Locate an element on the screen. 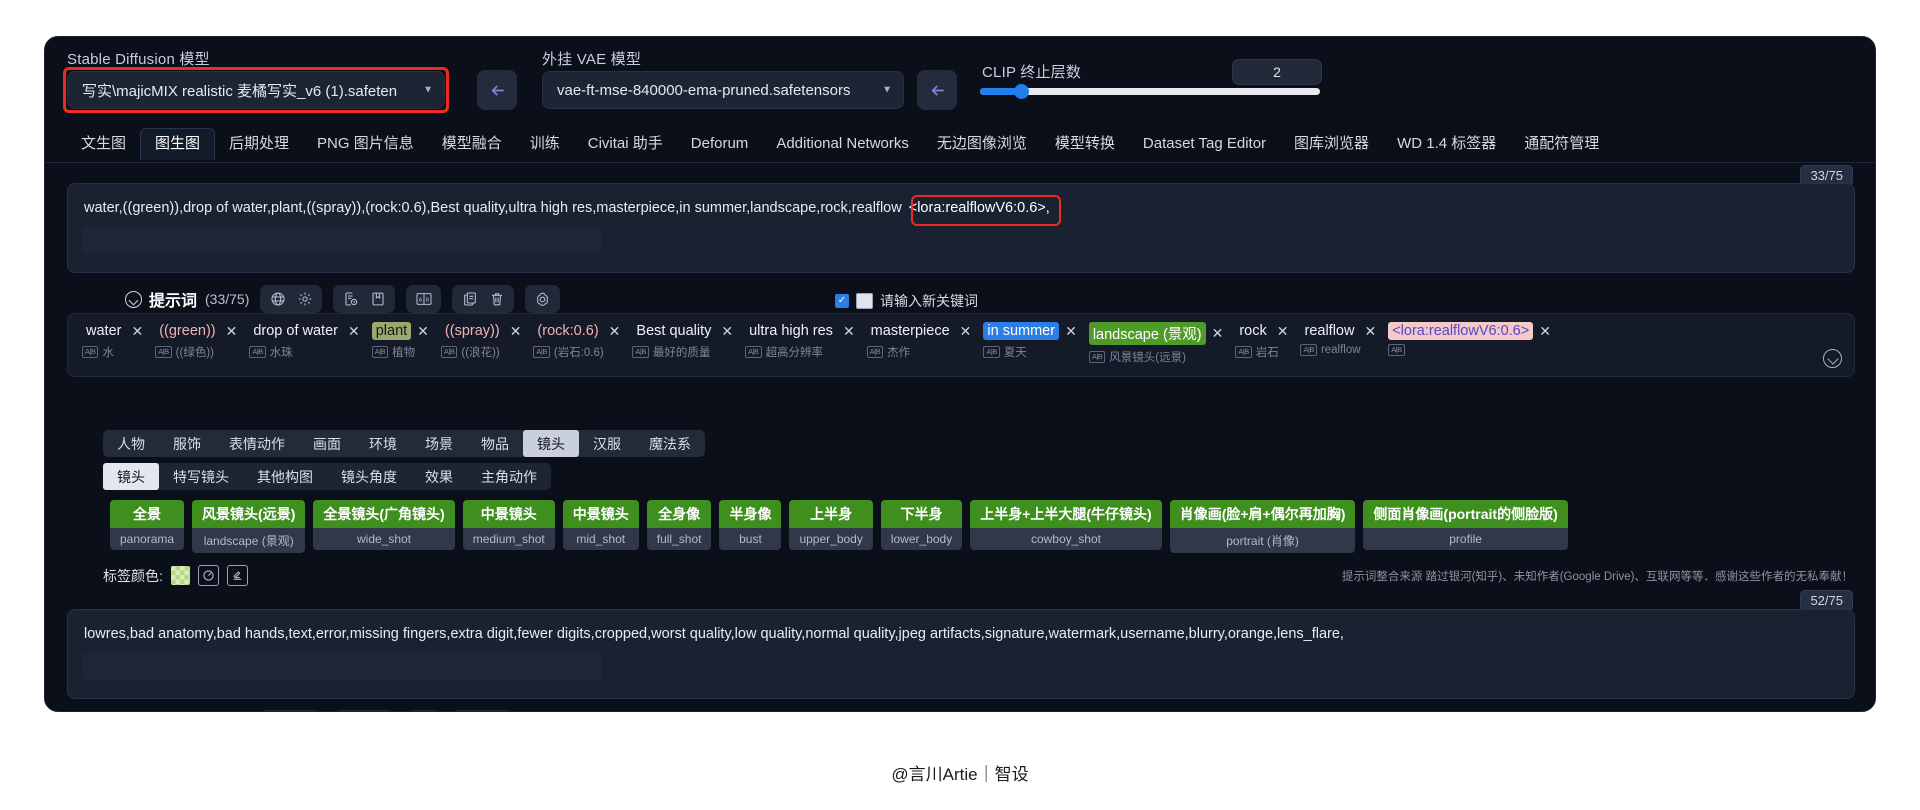 The image size is (1920, 810). subcategory-tab-4: 效果 is located at coordinates (439, 476).